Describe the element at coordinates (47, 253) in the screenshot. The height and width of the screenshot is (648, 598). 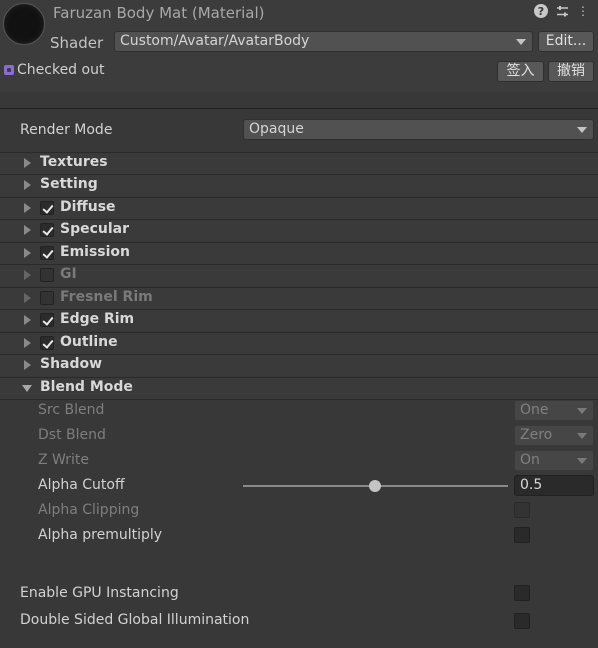
I see `emission-toggle` at that location.